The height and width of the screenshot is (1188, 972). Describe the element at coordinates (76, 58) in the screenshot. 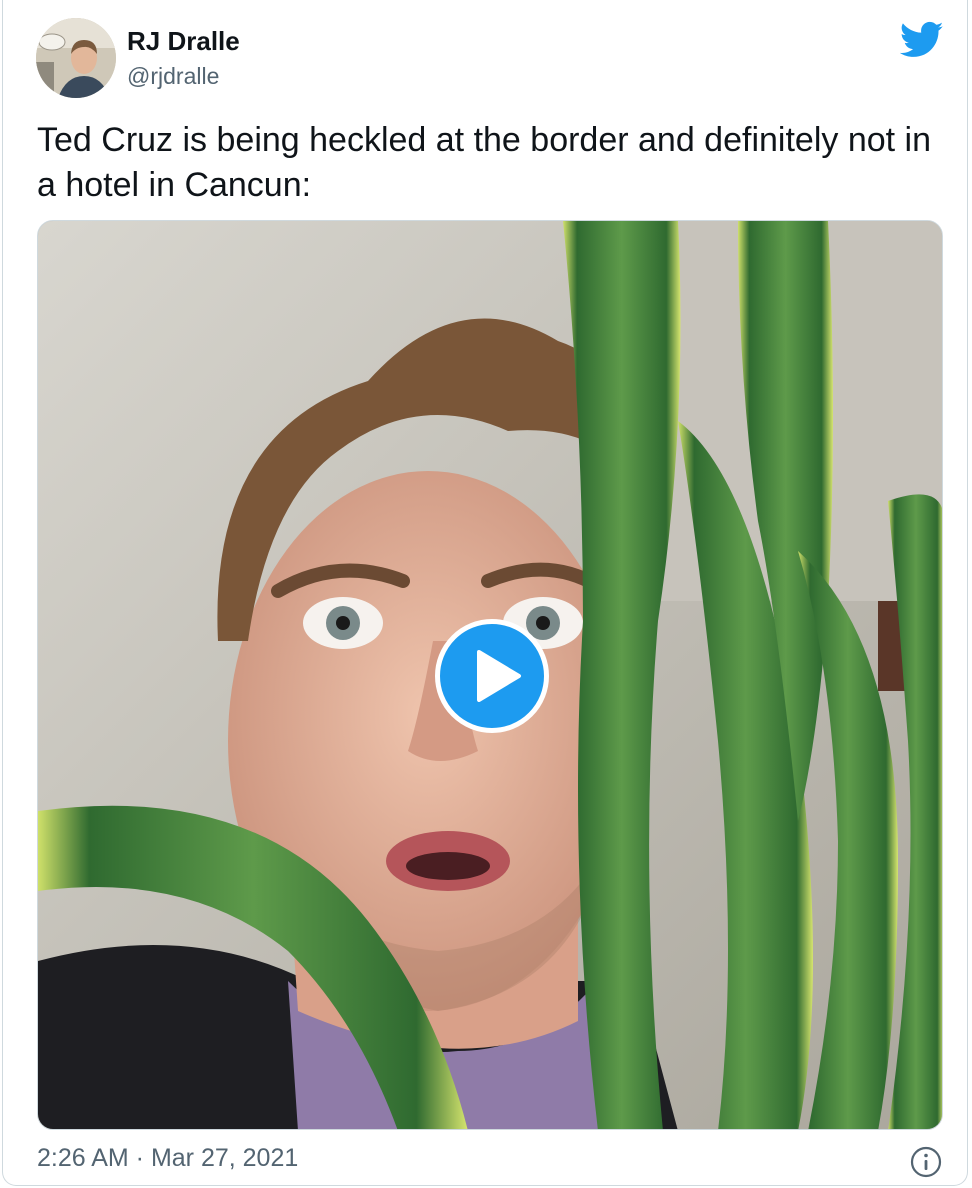

I see `avatar` at that location.